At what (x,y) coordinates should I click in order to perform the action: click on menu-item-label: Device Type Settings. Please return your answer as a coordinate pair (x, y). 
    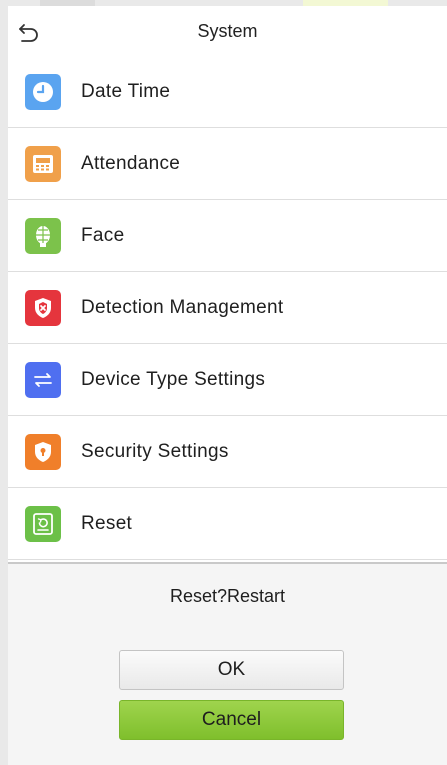
    Looking at the image, I should click on (173, 379).